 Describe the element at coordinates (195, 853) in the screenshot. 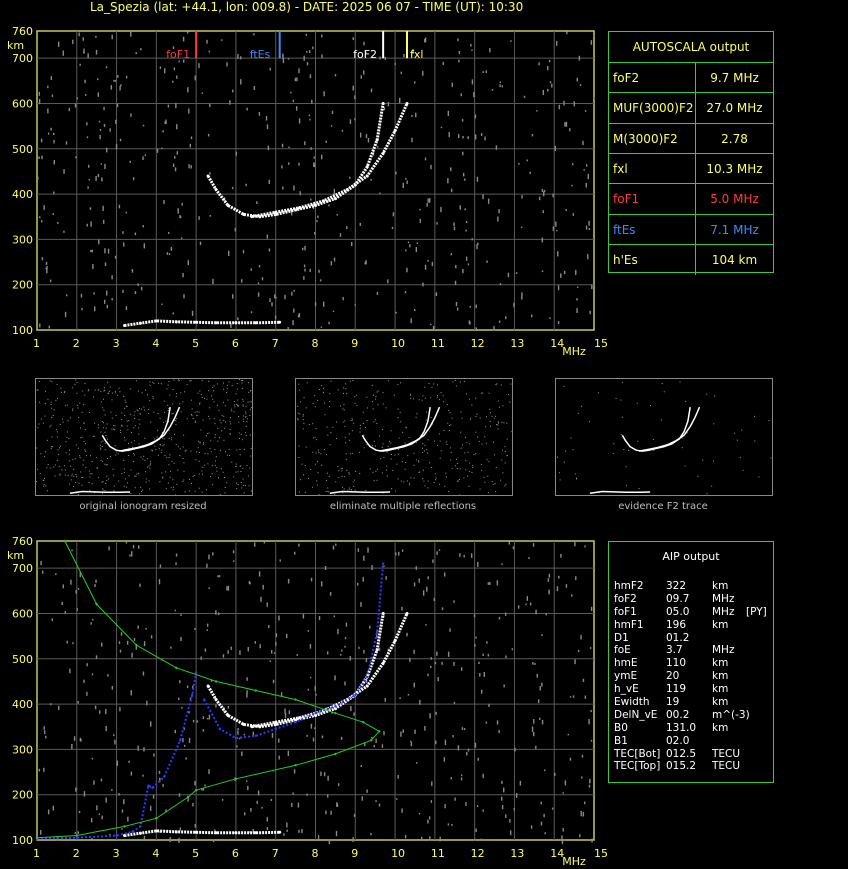

I see `x-tick-label: 5` at that location.